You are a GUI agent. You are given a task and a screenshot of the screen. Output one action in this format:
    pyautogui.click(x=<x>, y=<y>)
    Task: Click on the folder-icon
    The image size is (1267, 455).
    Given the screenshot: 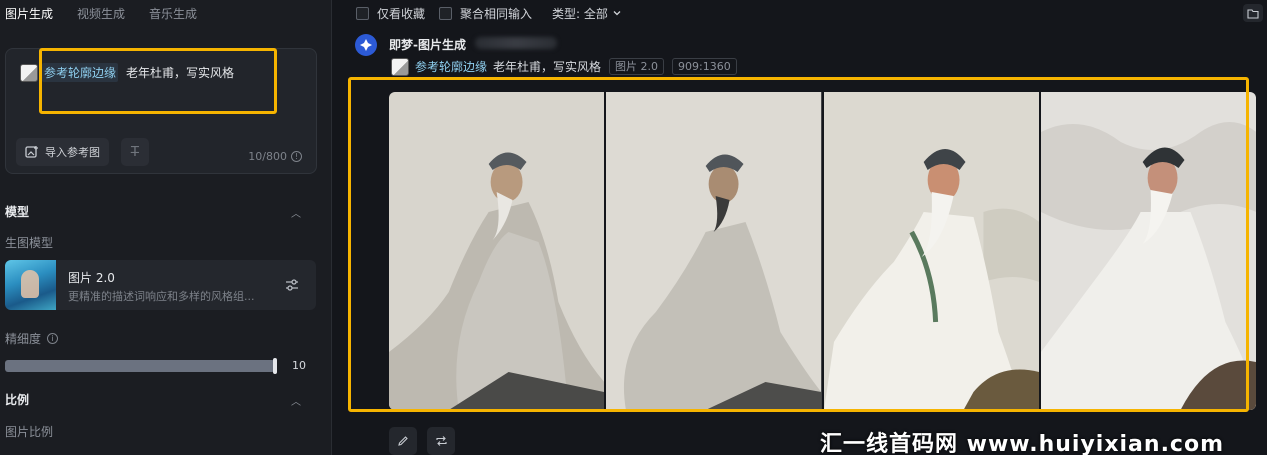 What is the action you would take?
    pyautogui.click(x=1253, y=13)
    